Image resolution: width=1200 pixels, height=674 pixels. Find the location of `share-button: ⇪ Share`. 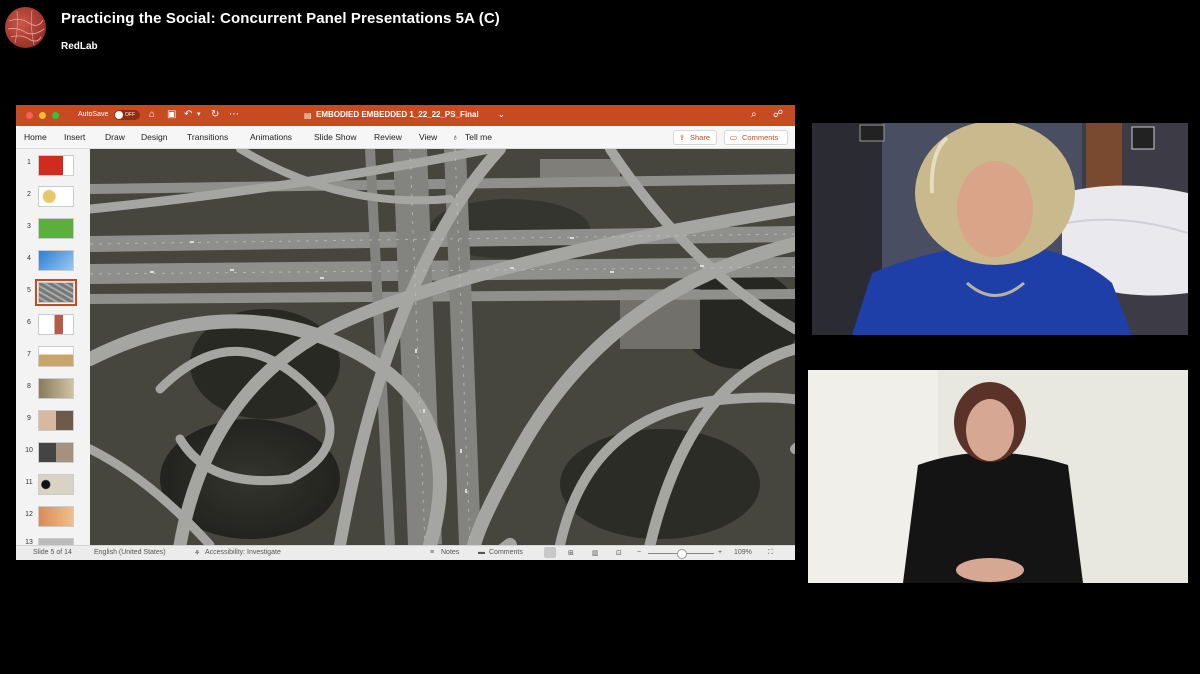

share-button: ⇪ Share is located at coordinates (695, 137).